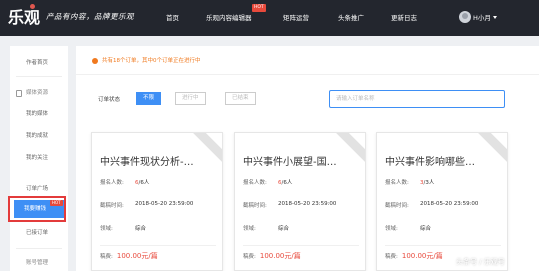 The width and height of the screenshot is (539, 271). Describe the element at coordinates (410, 183) in the screenshot. I see `enroll-row: 报名人数: 3/3人` at that location.